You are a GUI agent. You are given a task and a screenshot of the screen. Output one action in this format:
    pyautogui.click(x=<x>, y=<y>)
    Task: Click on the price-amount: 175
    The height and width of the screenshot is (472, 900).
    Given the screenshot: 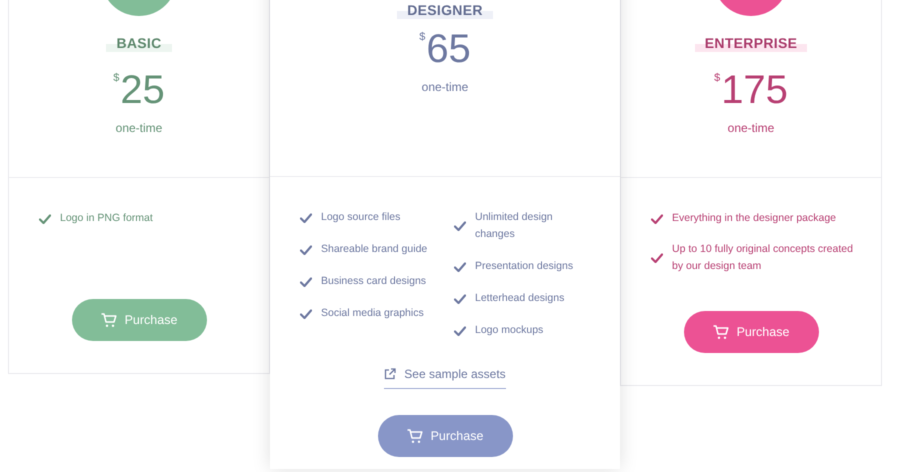 What is the action you would take?
    pyautogui.click(x=754, y=90)
    